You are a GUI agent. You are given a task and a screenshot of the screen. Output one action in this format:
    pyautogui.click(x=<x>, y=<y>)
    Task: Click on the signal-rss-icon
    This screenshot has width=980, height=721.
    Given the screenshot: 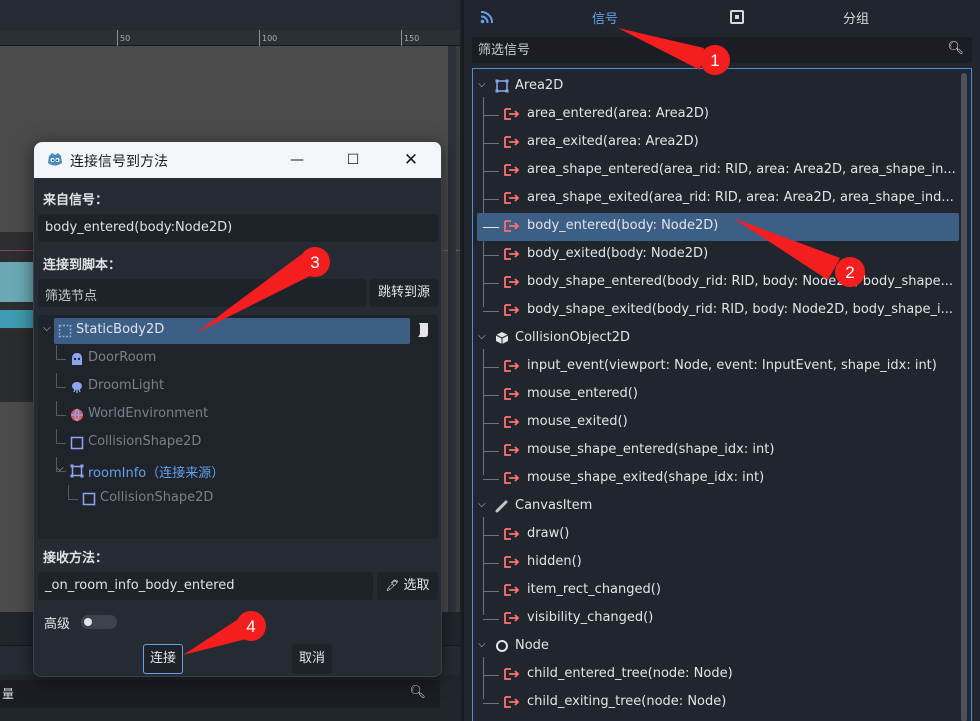 What is the action you would take?
    pyautogui.click(x=487, y=17)
    